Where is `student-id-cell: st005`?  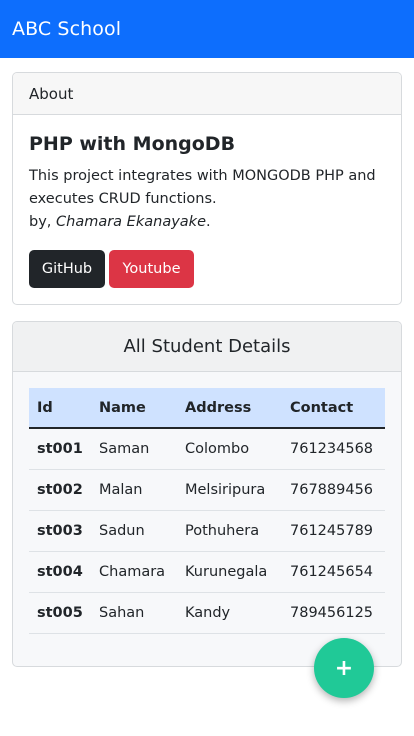 student-id-cell: st005 is located at coordinates (60, 613).